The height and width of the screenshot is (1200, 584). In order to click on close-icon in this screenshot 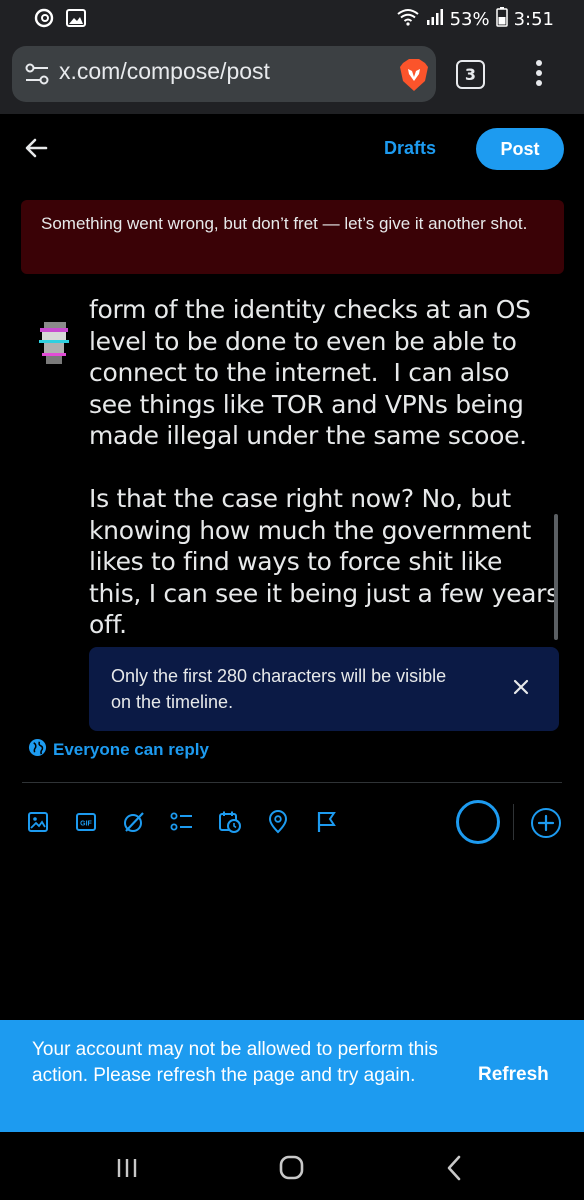, I will do `click(521, 687)`.